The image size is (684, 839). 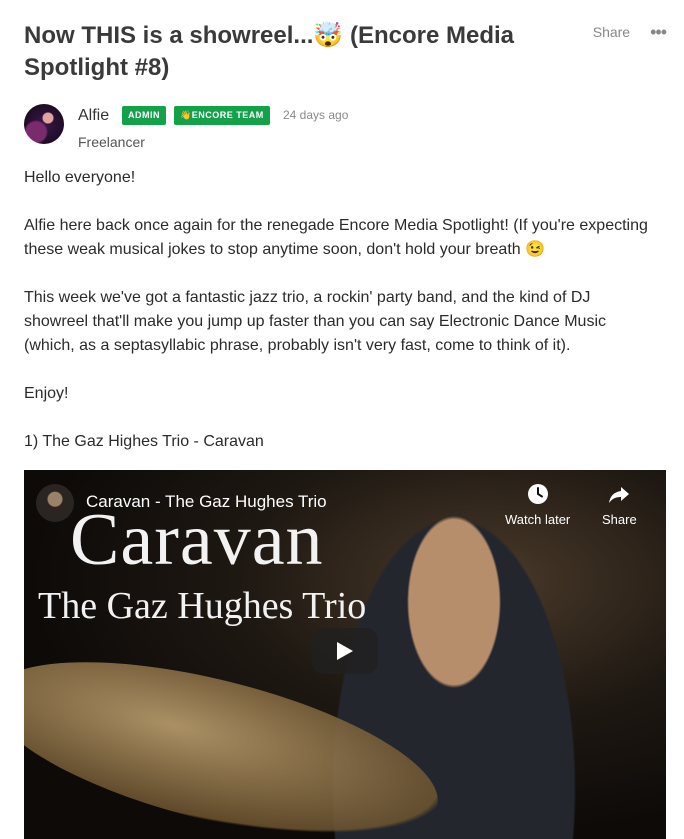 What do you see at coordinates (611, 32) in the screenshot?
I see `share-link: Share` at bounding box center [611, 32].